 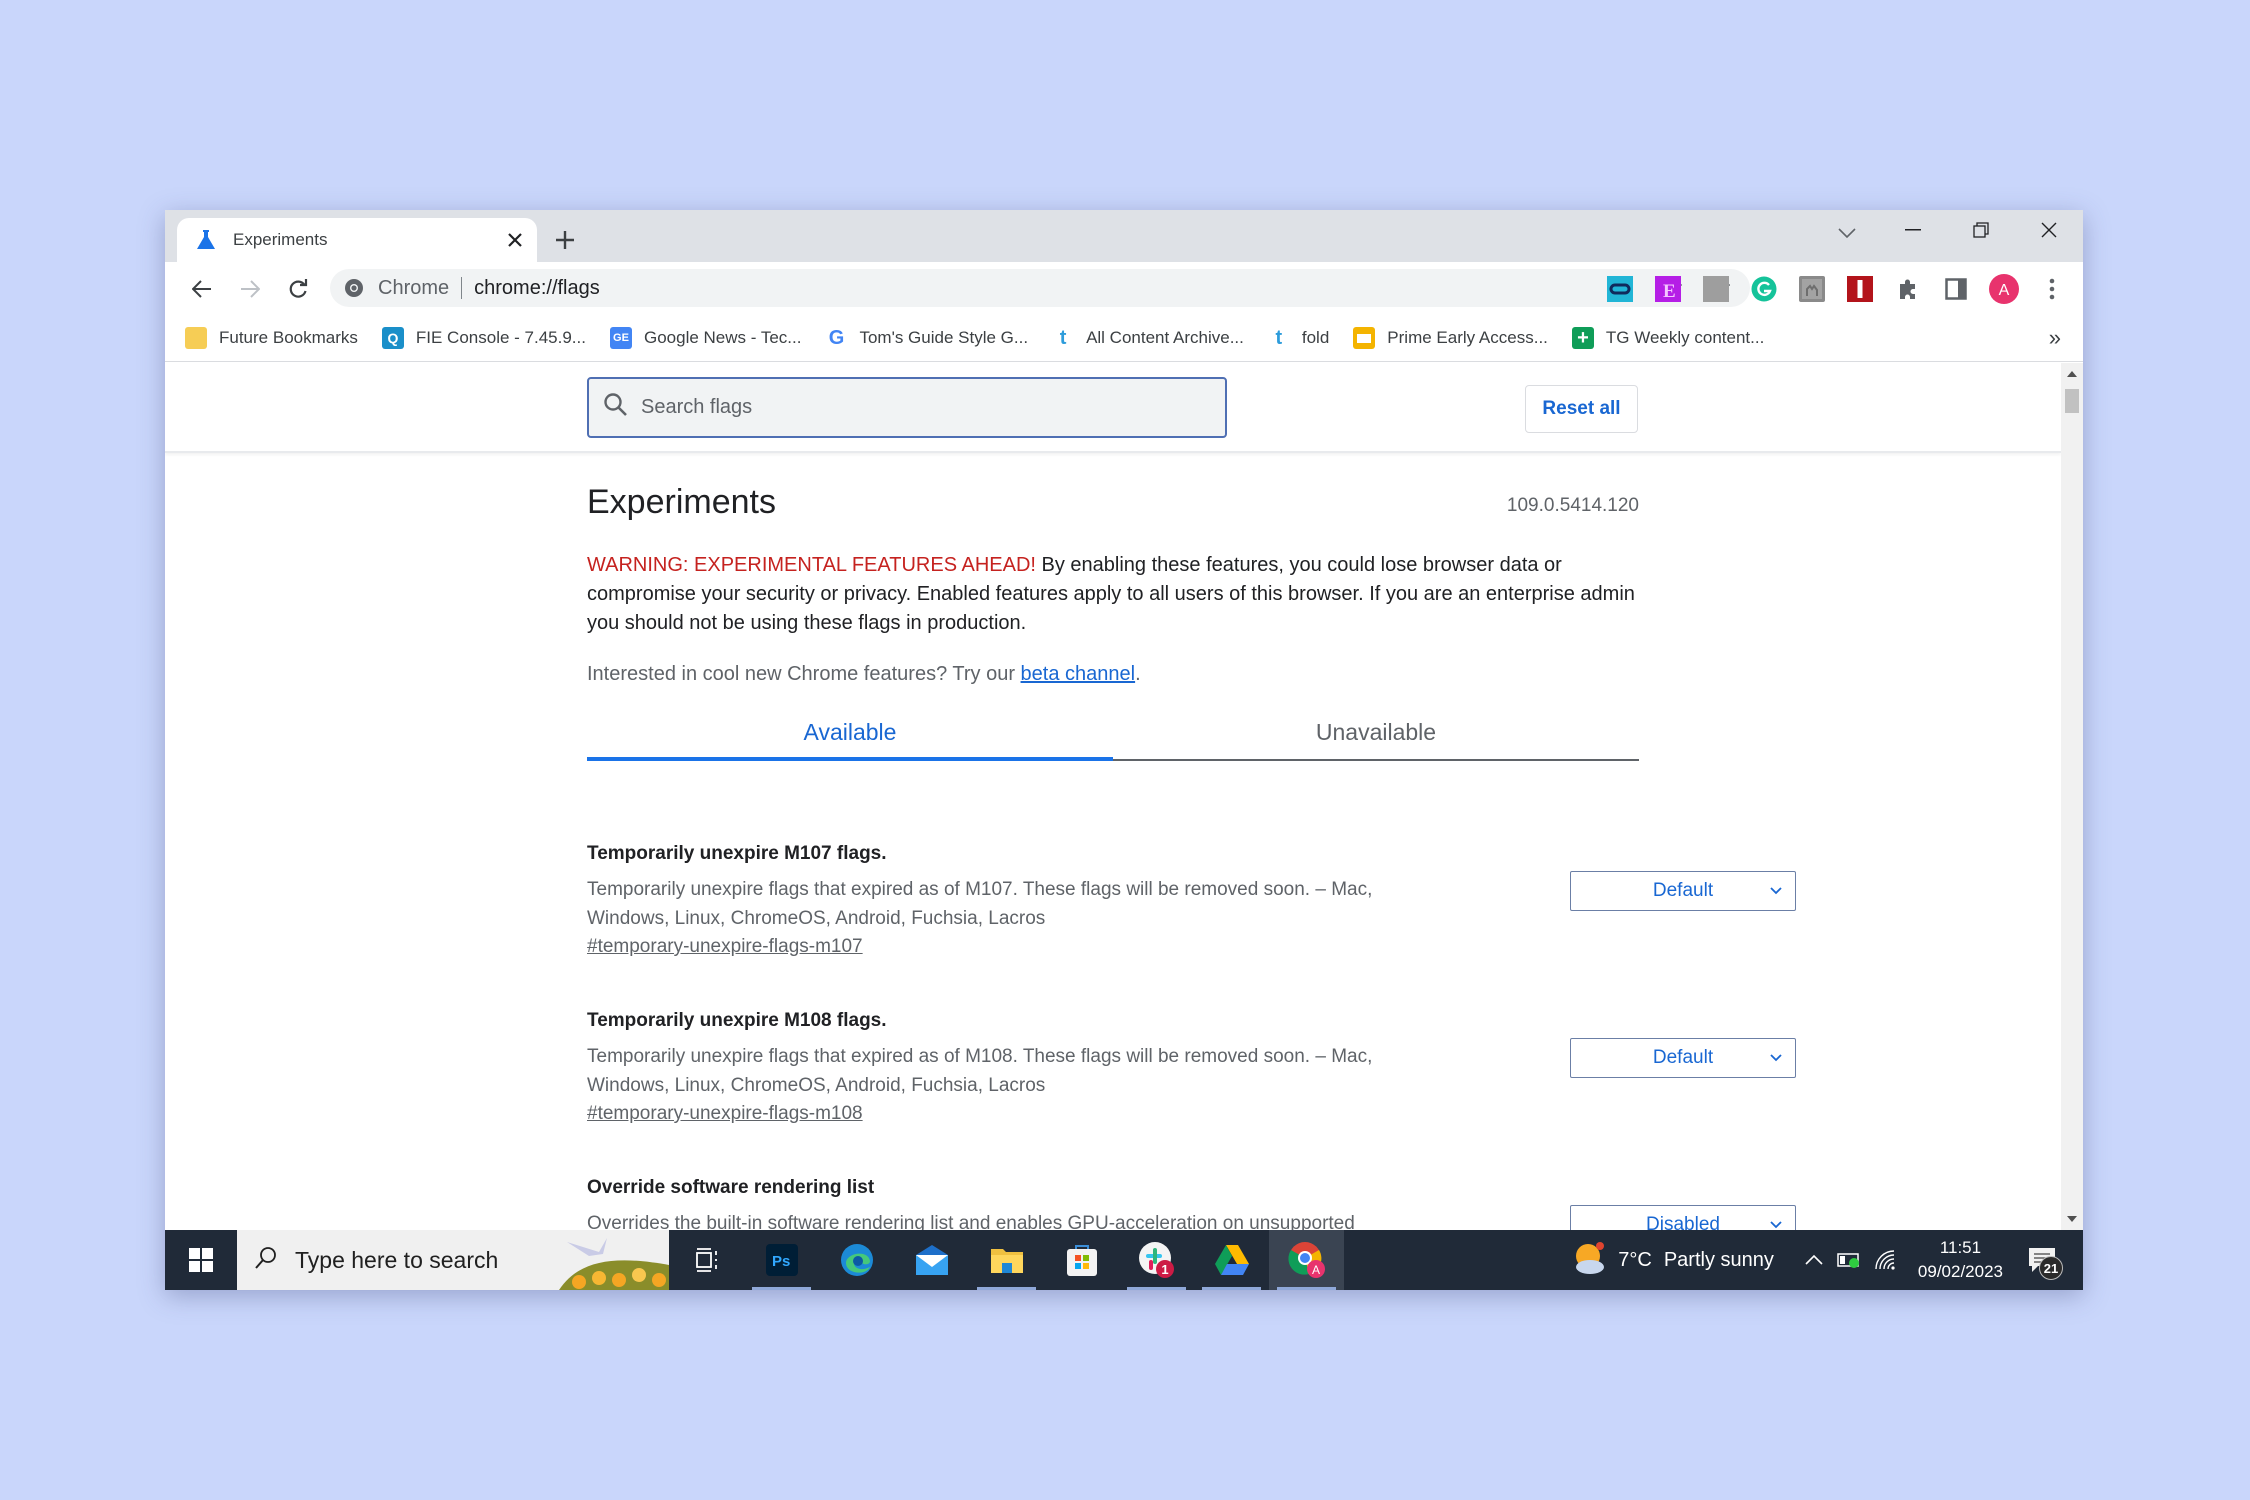 I want to click on show-hidden-icons-chevron-icon, so click(x=1814, y=1260).